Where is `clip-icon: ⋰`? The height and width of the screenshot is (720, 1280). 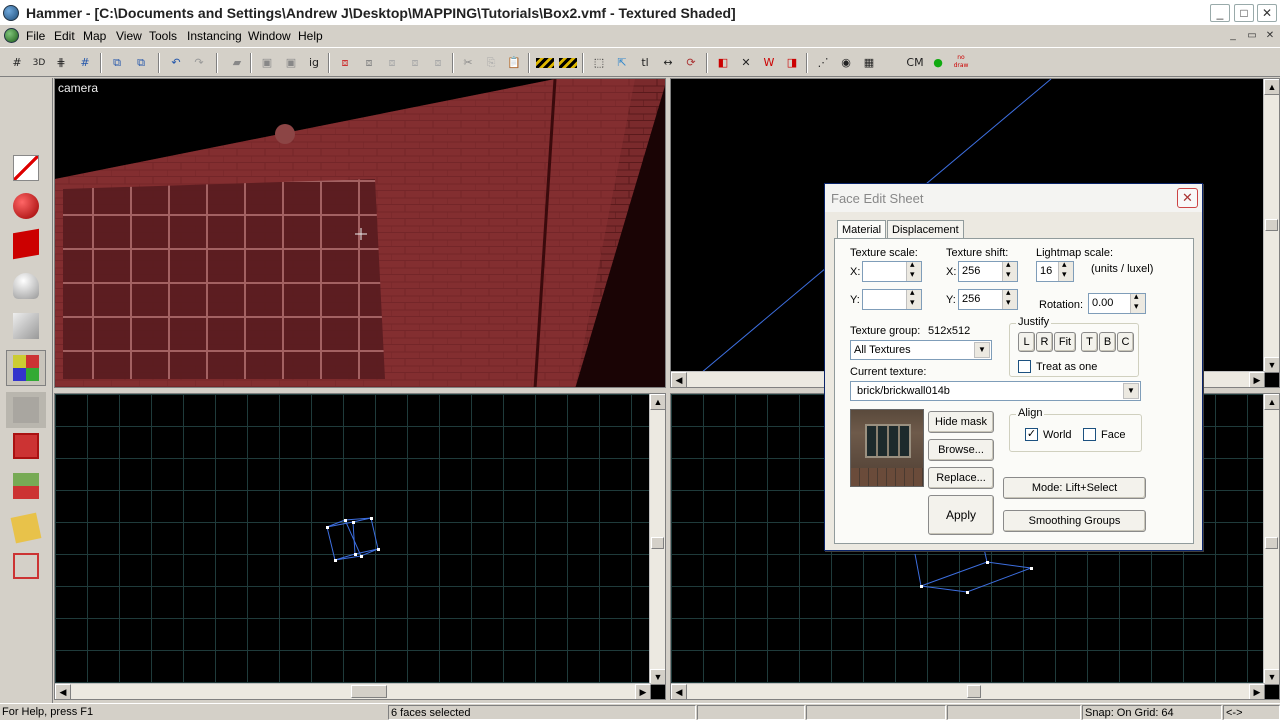 clip-icon: ⋰ is located at coordinates (823, 63).